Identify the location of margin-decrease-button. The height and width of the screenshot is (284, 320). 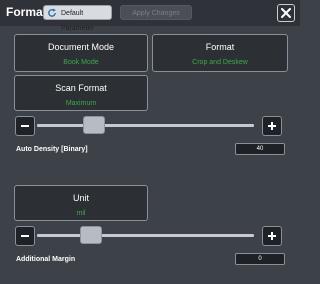
(25, 236).